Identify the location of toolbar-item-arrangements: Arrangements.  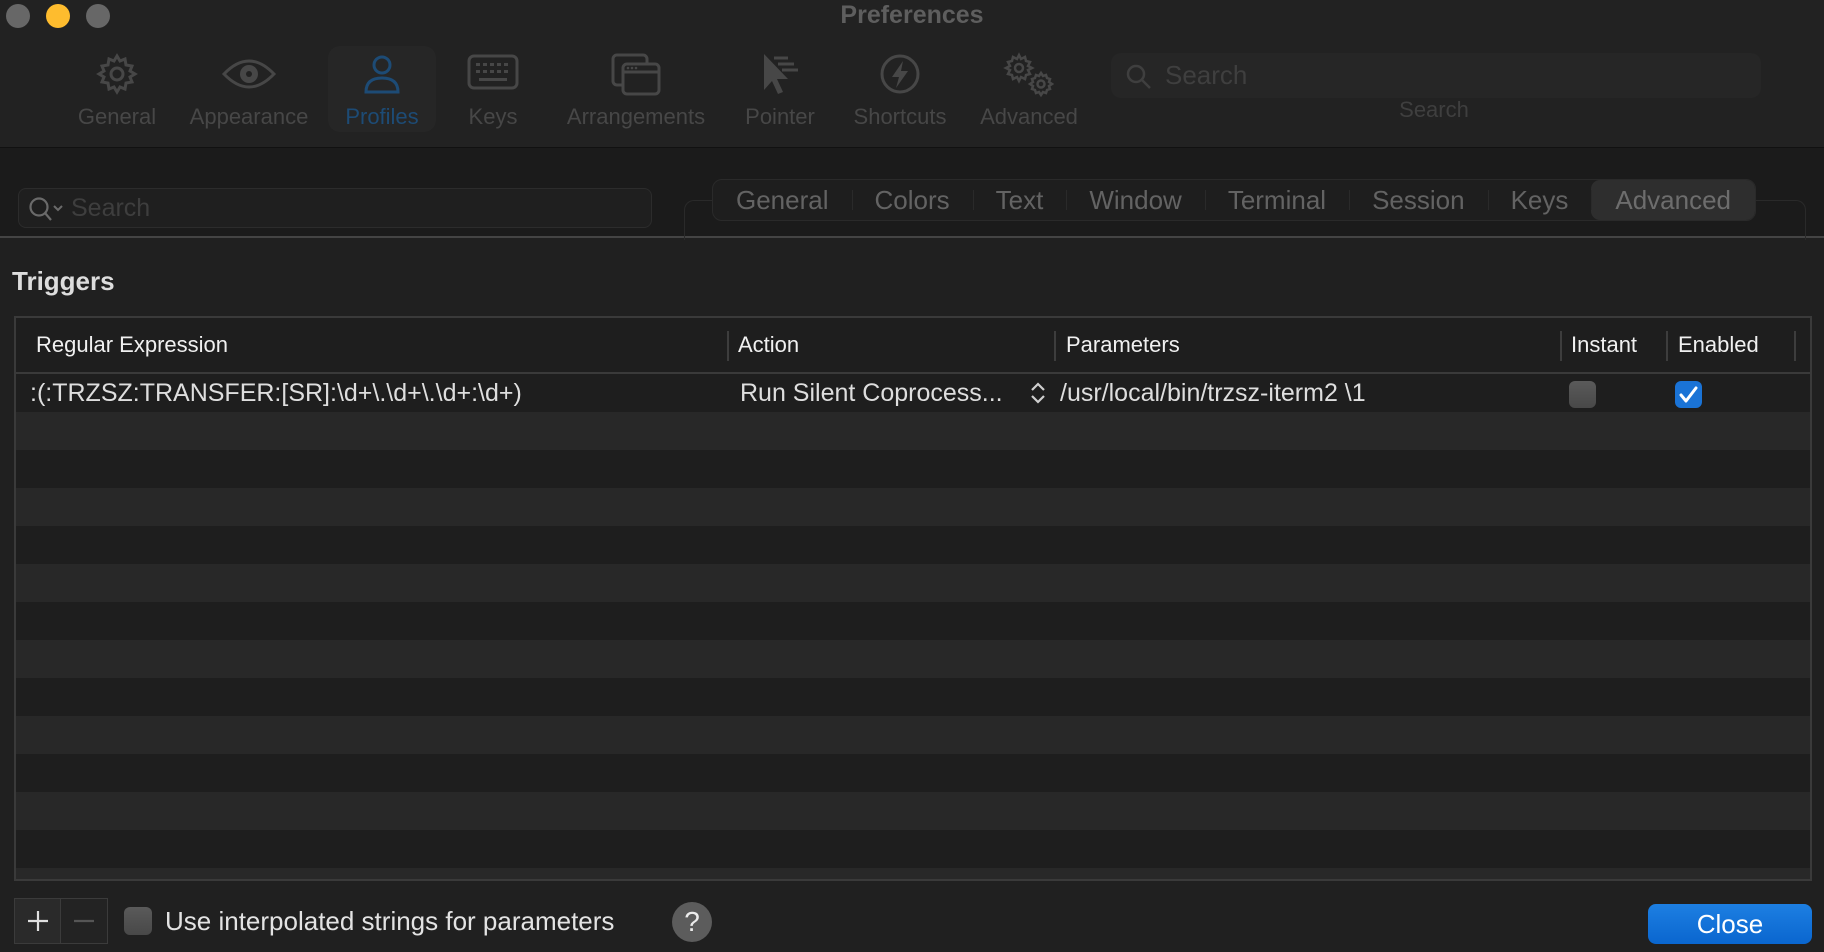
(636, 89).